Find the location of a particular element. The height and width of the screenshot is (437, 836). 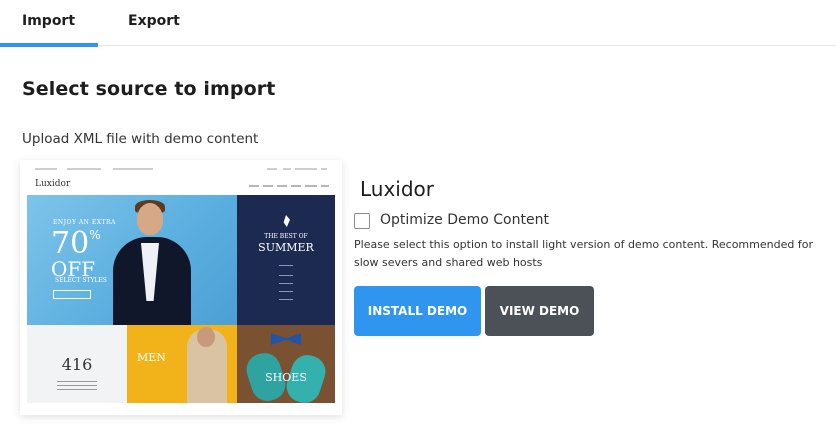

summer-line2: SUMMER is located at coordinates (286, 247).